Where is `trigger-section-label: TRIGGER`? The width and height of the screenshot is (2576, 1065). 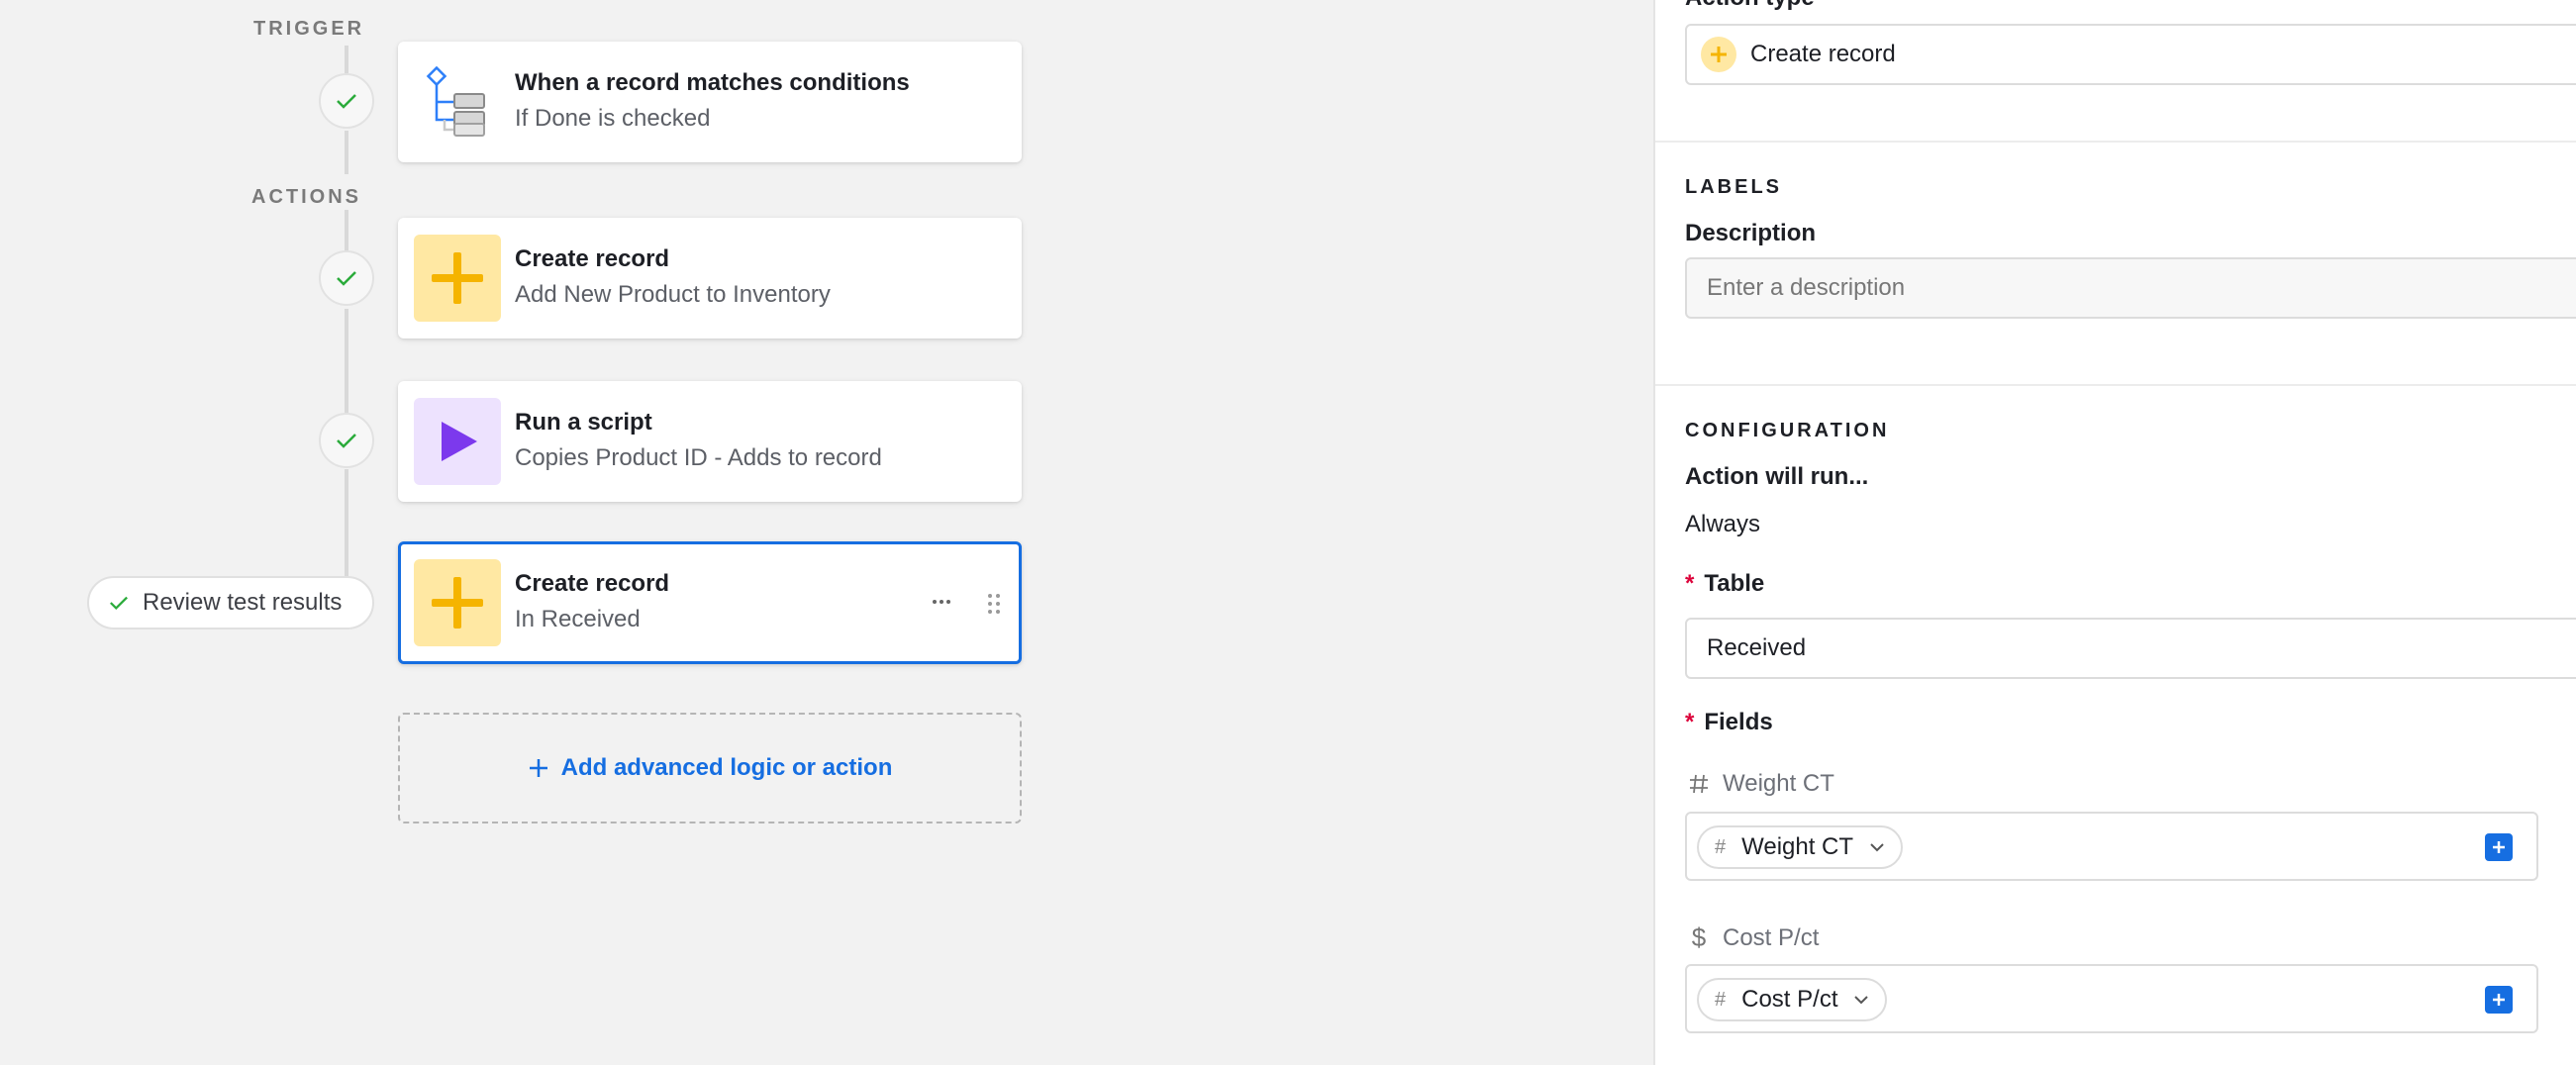 trigger-section-label: TRIGGER is located at coordinates (309, 29).